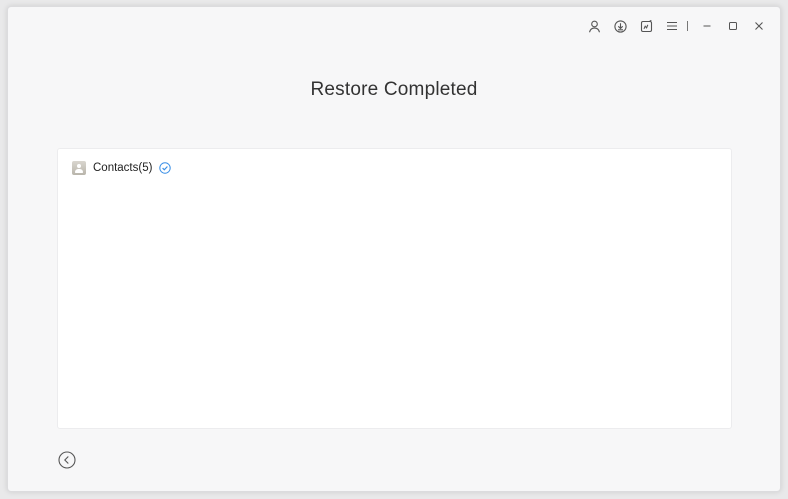  Describe the element at coordinates (79, 168) in the screenshot. I see `contacts-icon` at that location.